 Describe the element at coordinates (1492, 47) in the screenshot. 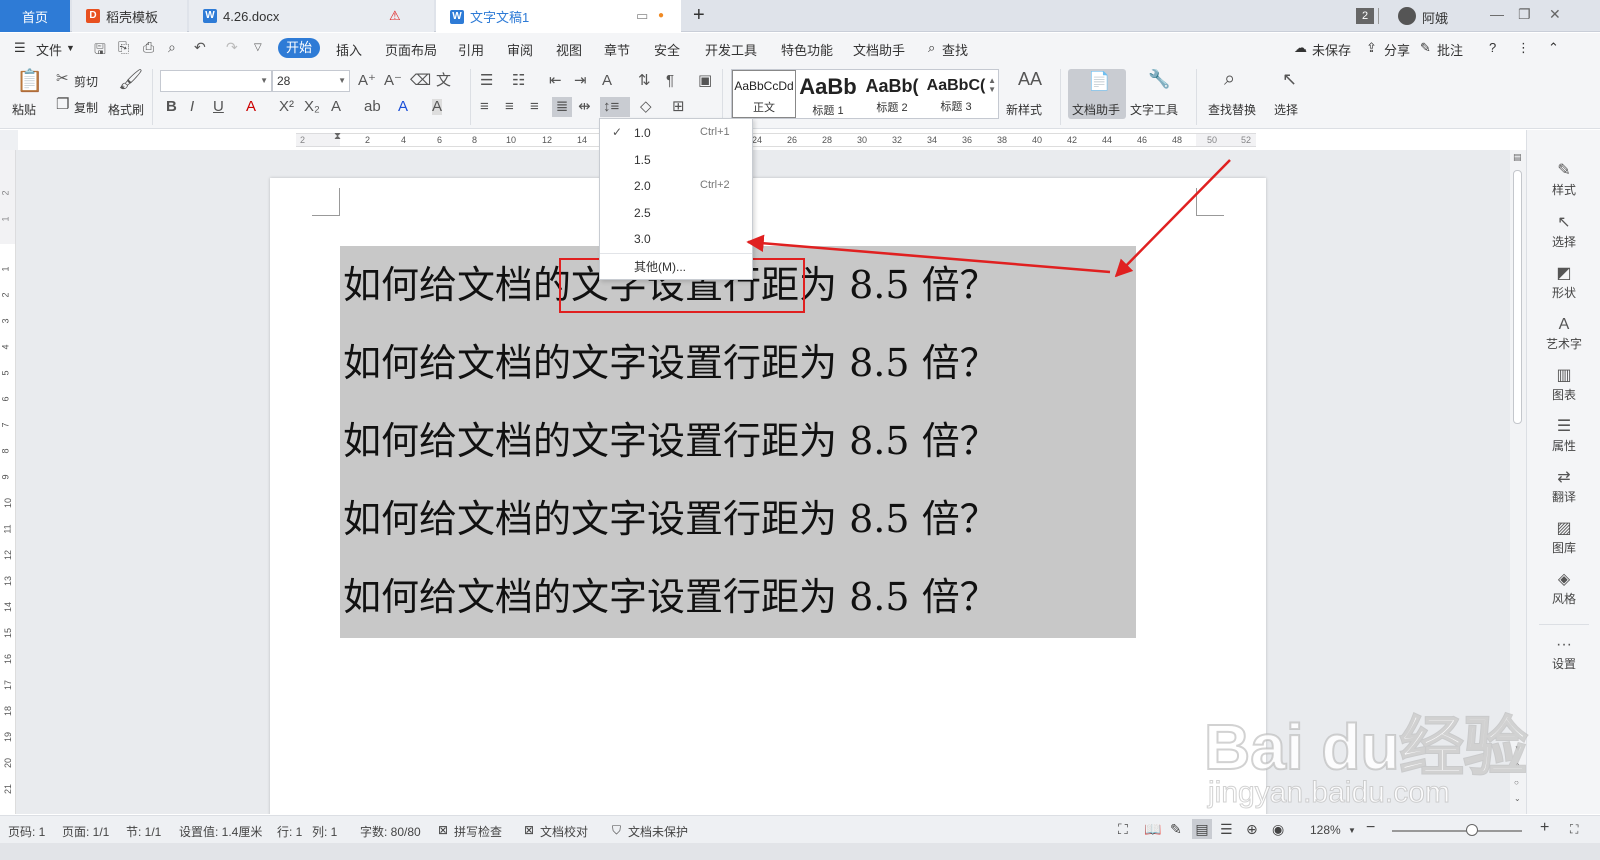

I see `help-icon: ?` at that location.